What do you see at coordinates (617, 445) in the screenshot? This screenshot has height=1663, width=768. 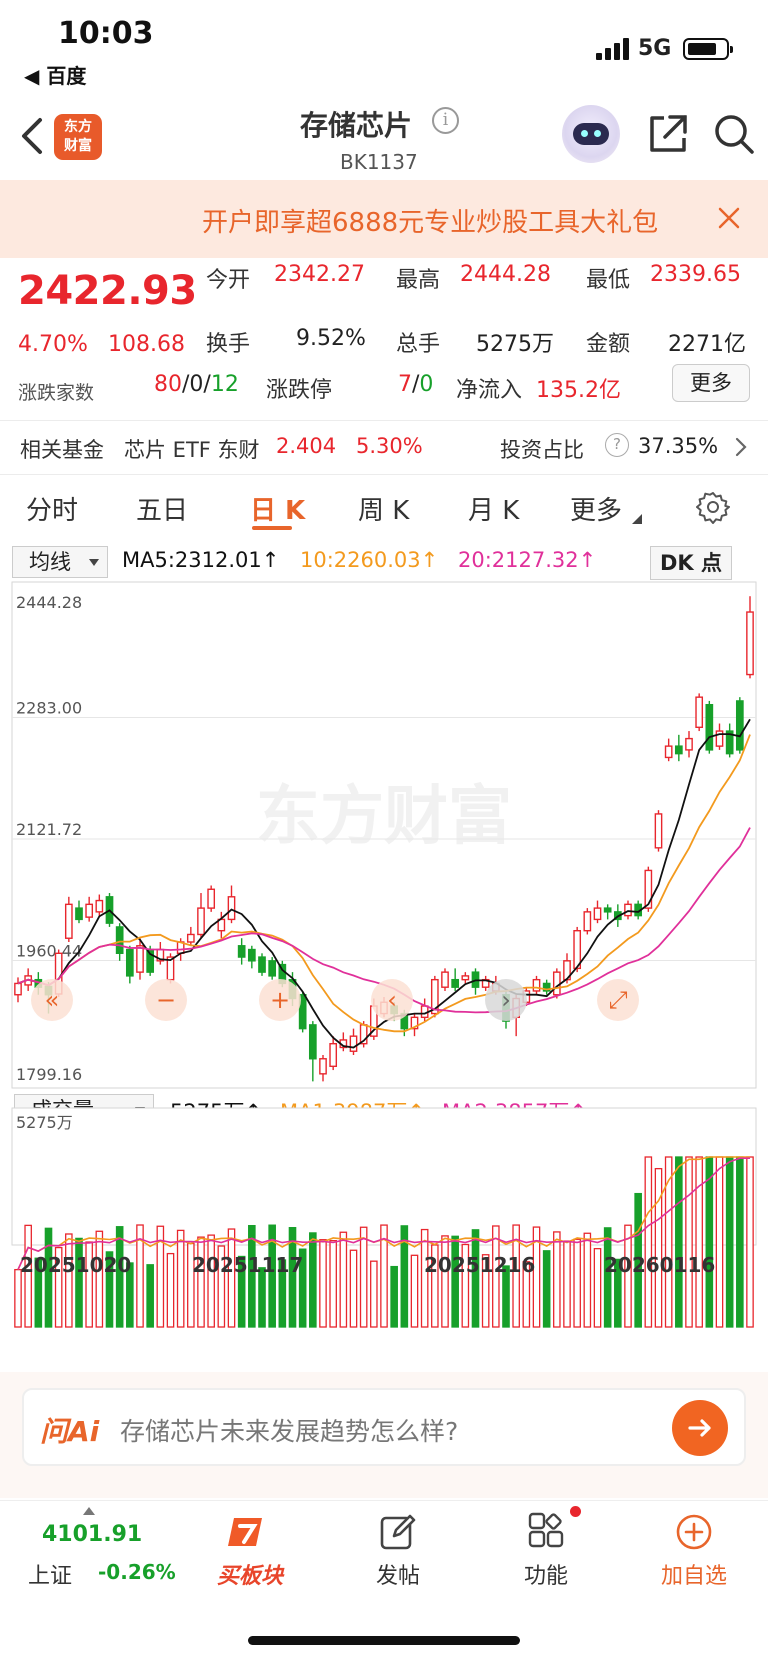 I see `help-icon: ?` at bounding box center [617, 445].